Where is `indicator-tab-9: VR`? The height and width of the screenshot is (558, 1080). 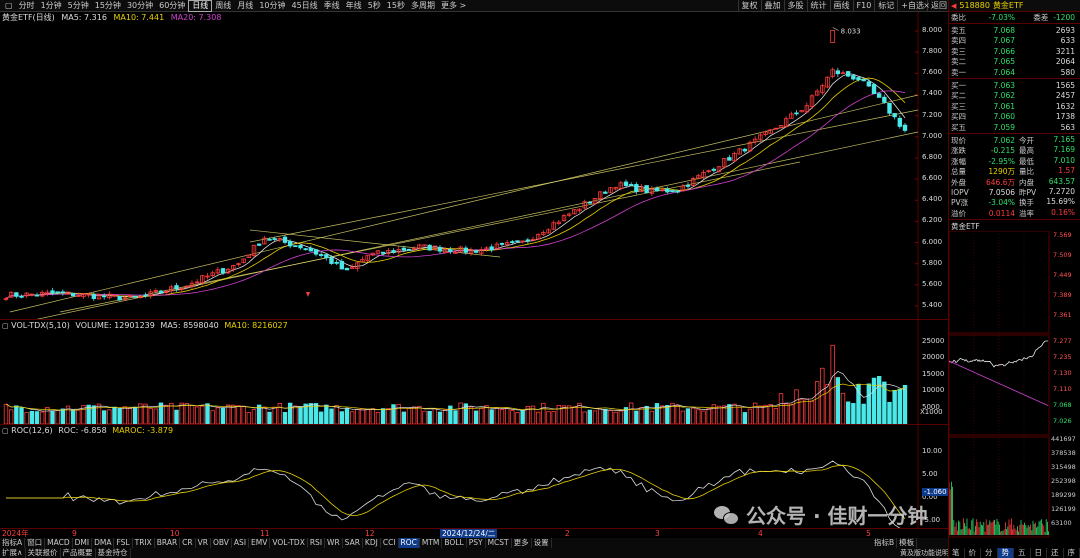 indicator-tab-9: VR is located at coordinates (203, 543).